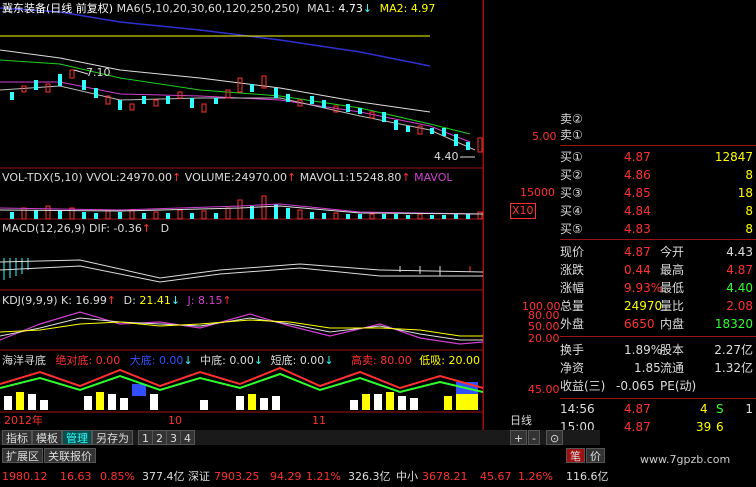 The height and width of the screenshot is (487, 756). I want to click on tab-extension: 扩展区, so click(22, 455).